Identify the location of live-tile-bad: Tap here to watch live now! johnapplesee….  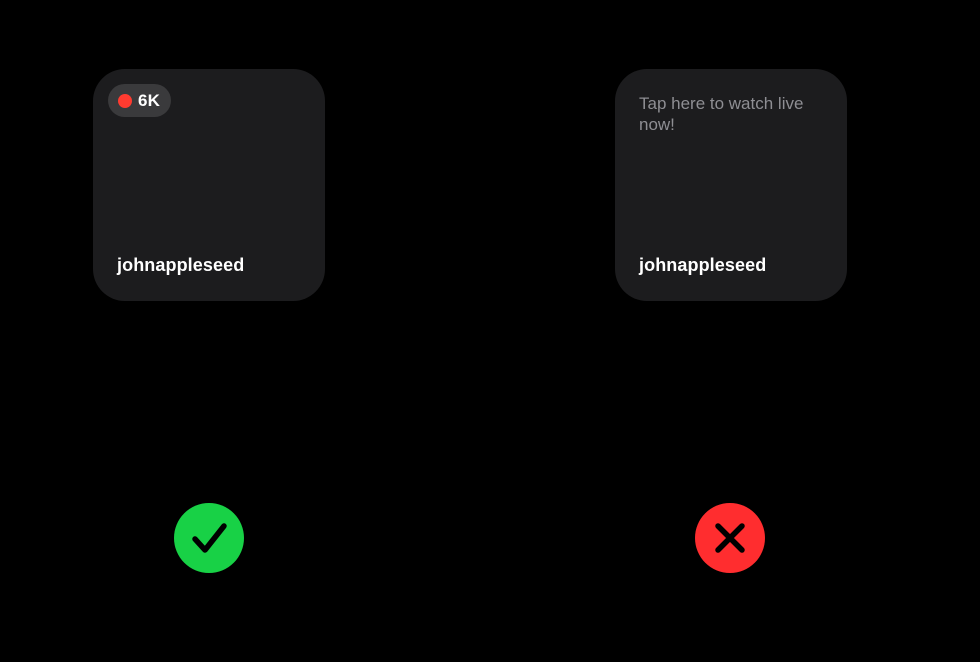
(731, 185).